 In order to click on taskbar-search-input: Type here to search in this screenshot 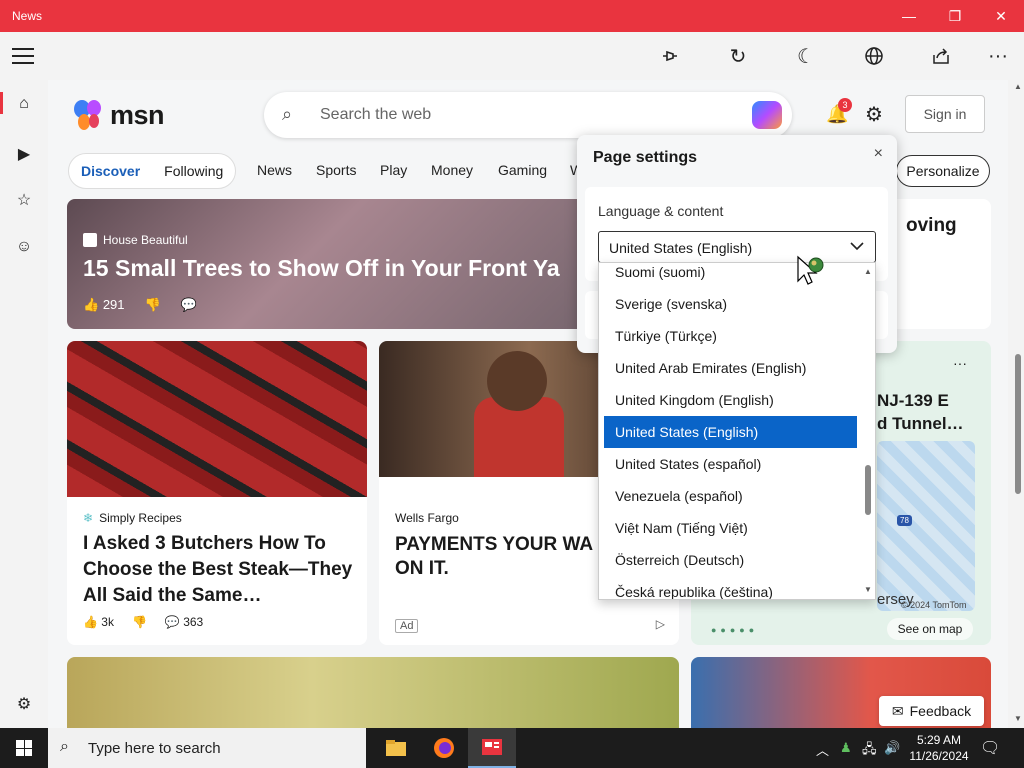, I will do `click(154, 748)`.